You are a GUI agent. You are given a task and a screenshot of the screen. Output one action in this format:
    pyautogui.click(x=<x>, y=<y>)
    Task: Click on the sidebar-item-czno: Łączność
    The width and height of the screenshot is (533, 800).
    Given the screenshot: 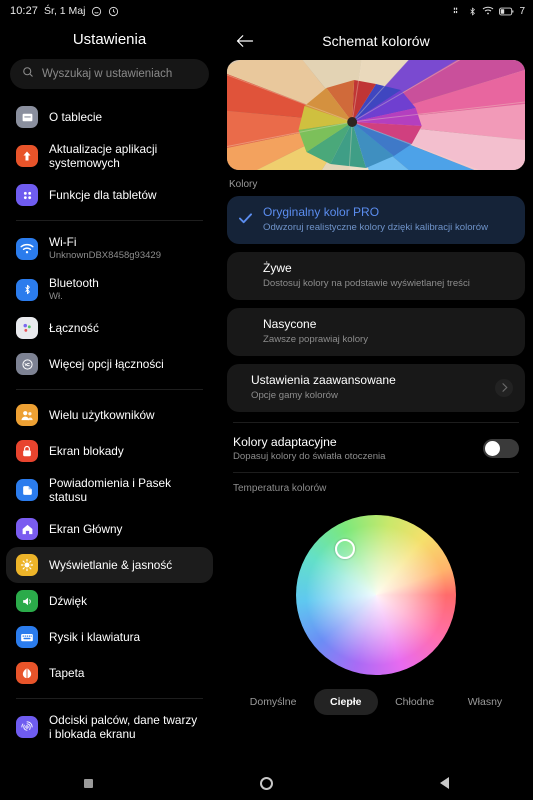 What is the action you would take?
    pyautogui.click(x=109, y=328)
    